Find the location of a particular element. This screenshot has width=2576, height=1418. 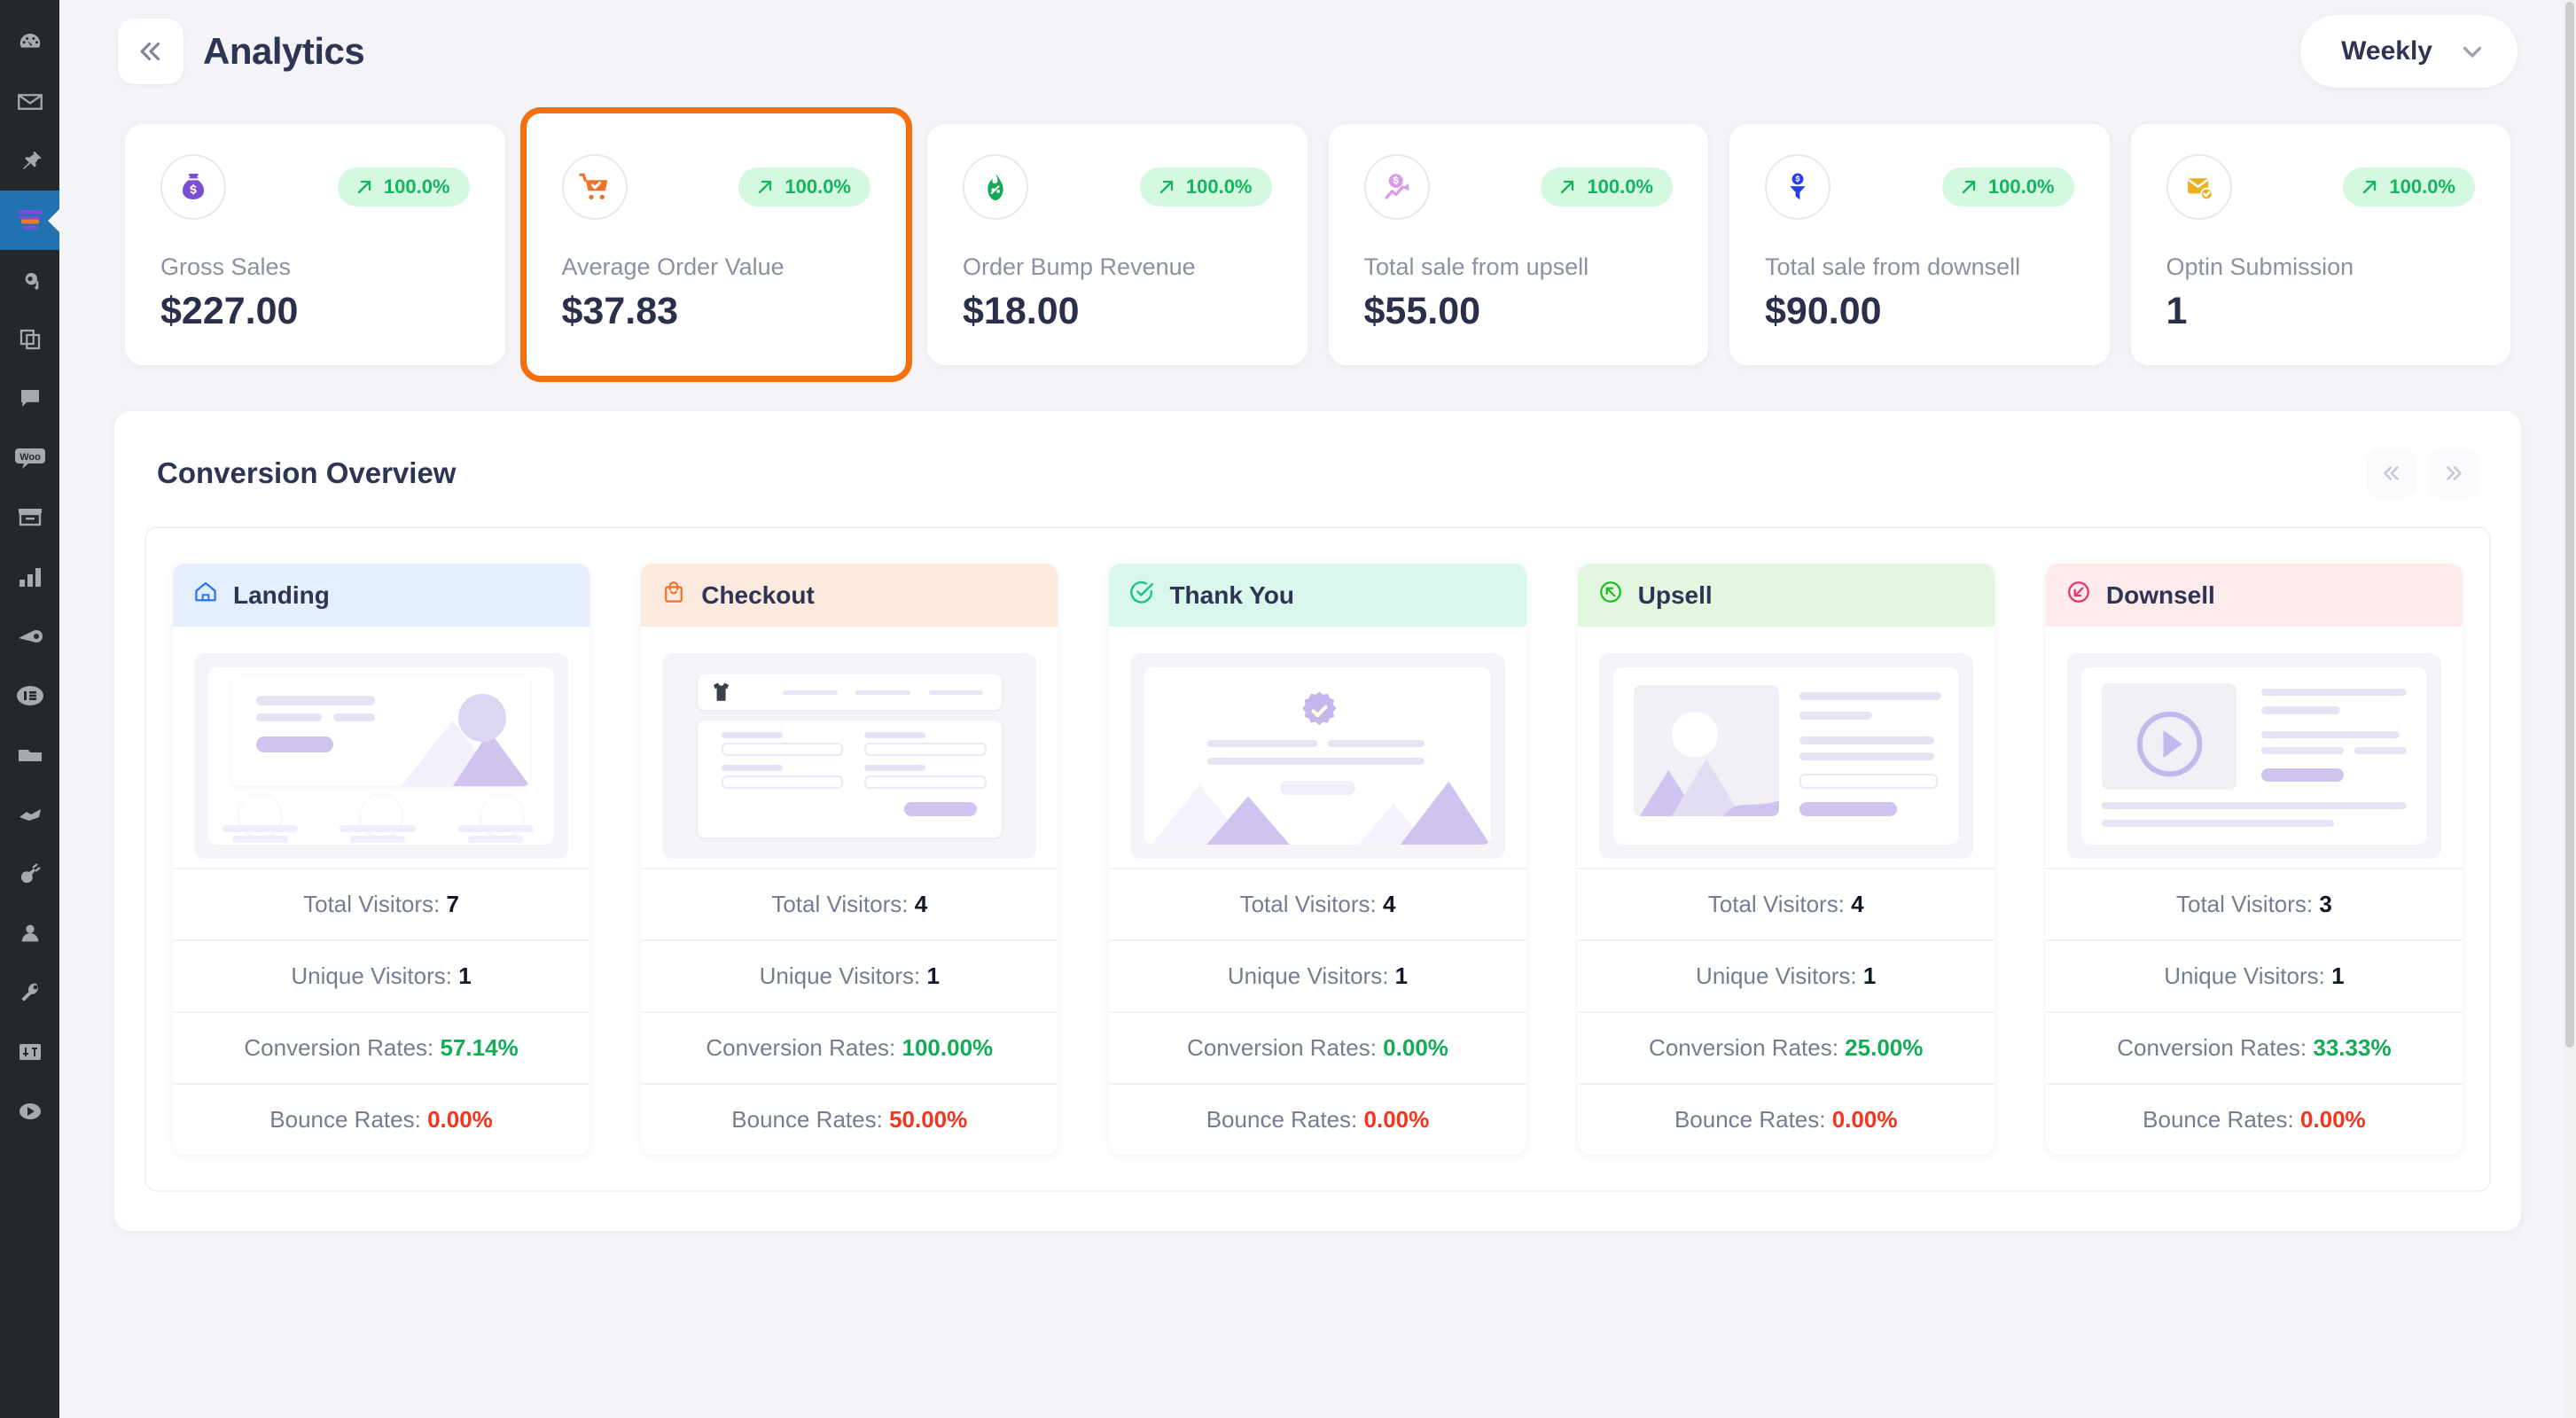

woo-icon: Woo is located at coordinates (29, 458).